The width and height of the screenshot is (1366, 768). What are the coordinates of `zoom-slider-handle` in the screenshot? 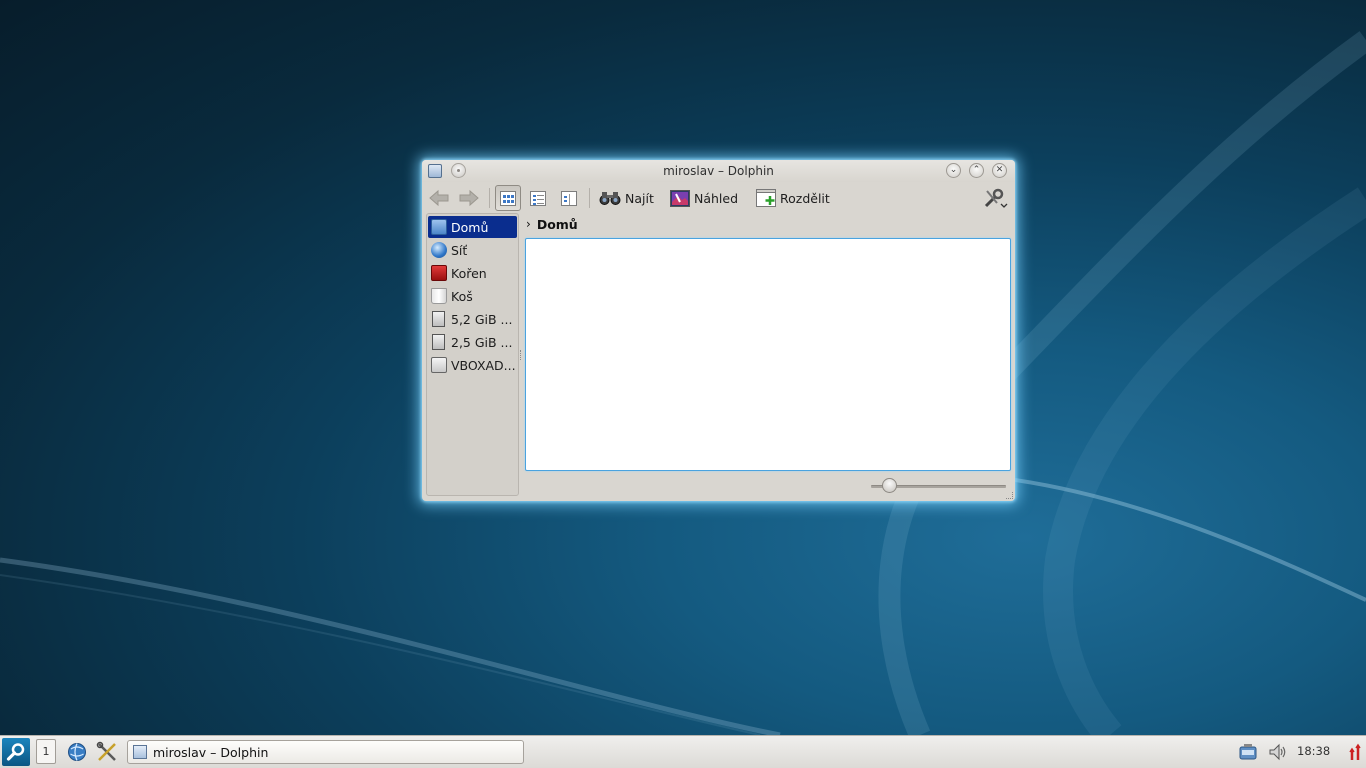 It's located at (889, 485).